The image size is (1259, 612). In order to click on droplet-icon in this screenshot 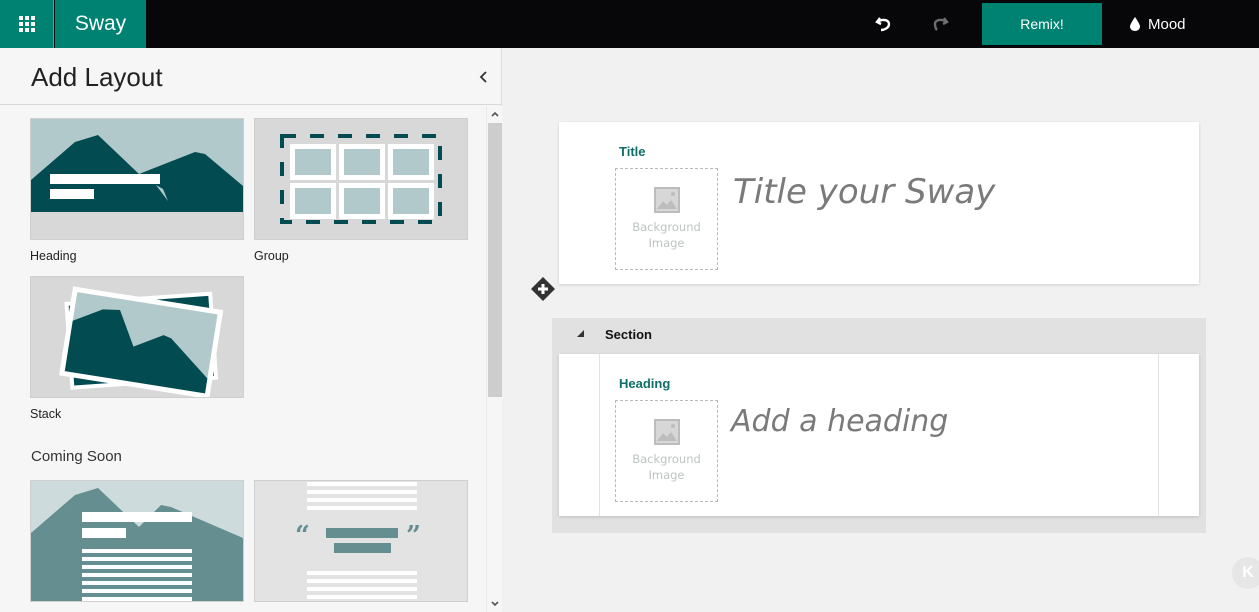, I will do `click(1135, 24)`.